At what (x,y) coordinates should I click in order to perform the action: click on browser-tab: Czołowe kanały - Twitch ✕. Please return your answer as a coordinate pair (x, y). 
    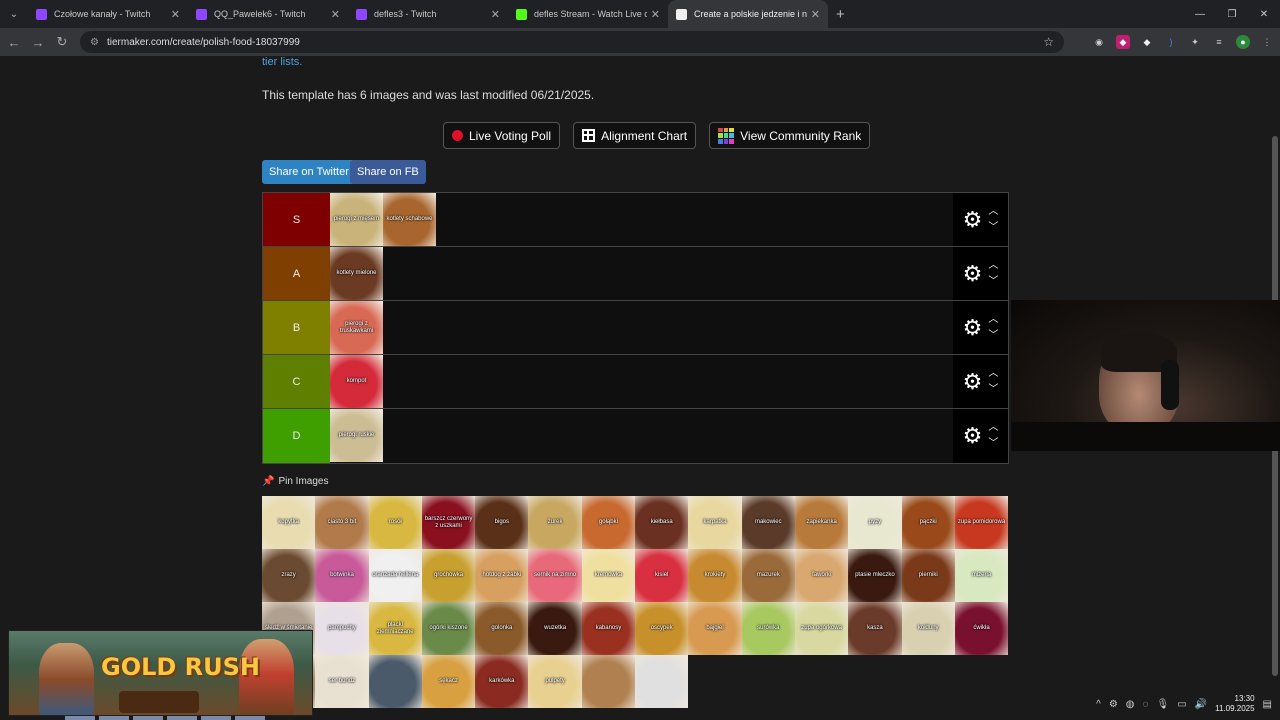
    Looking at the image, I should click on (108, 14).